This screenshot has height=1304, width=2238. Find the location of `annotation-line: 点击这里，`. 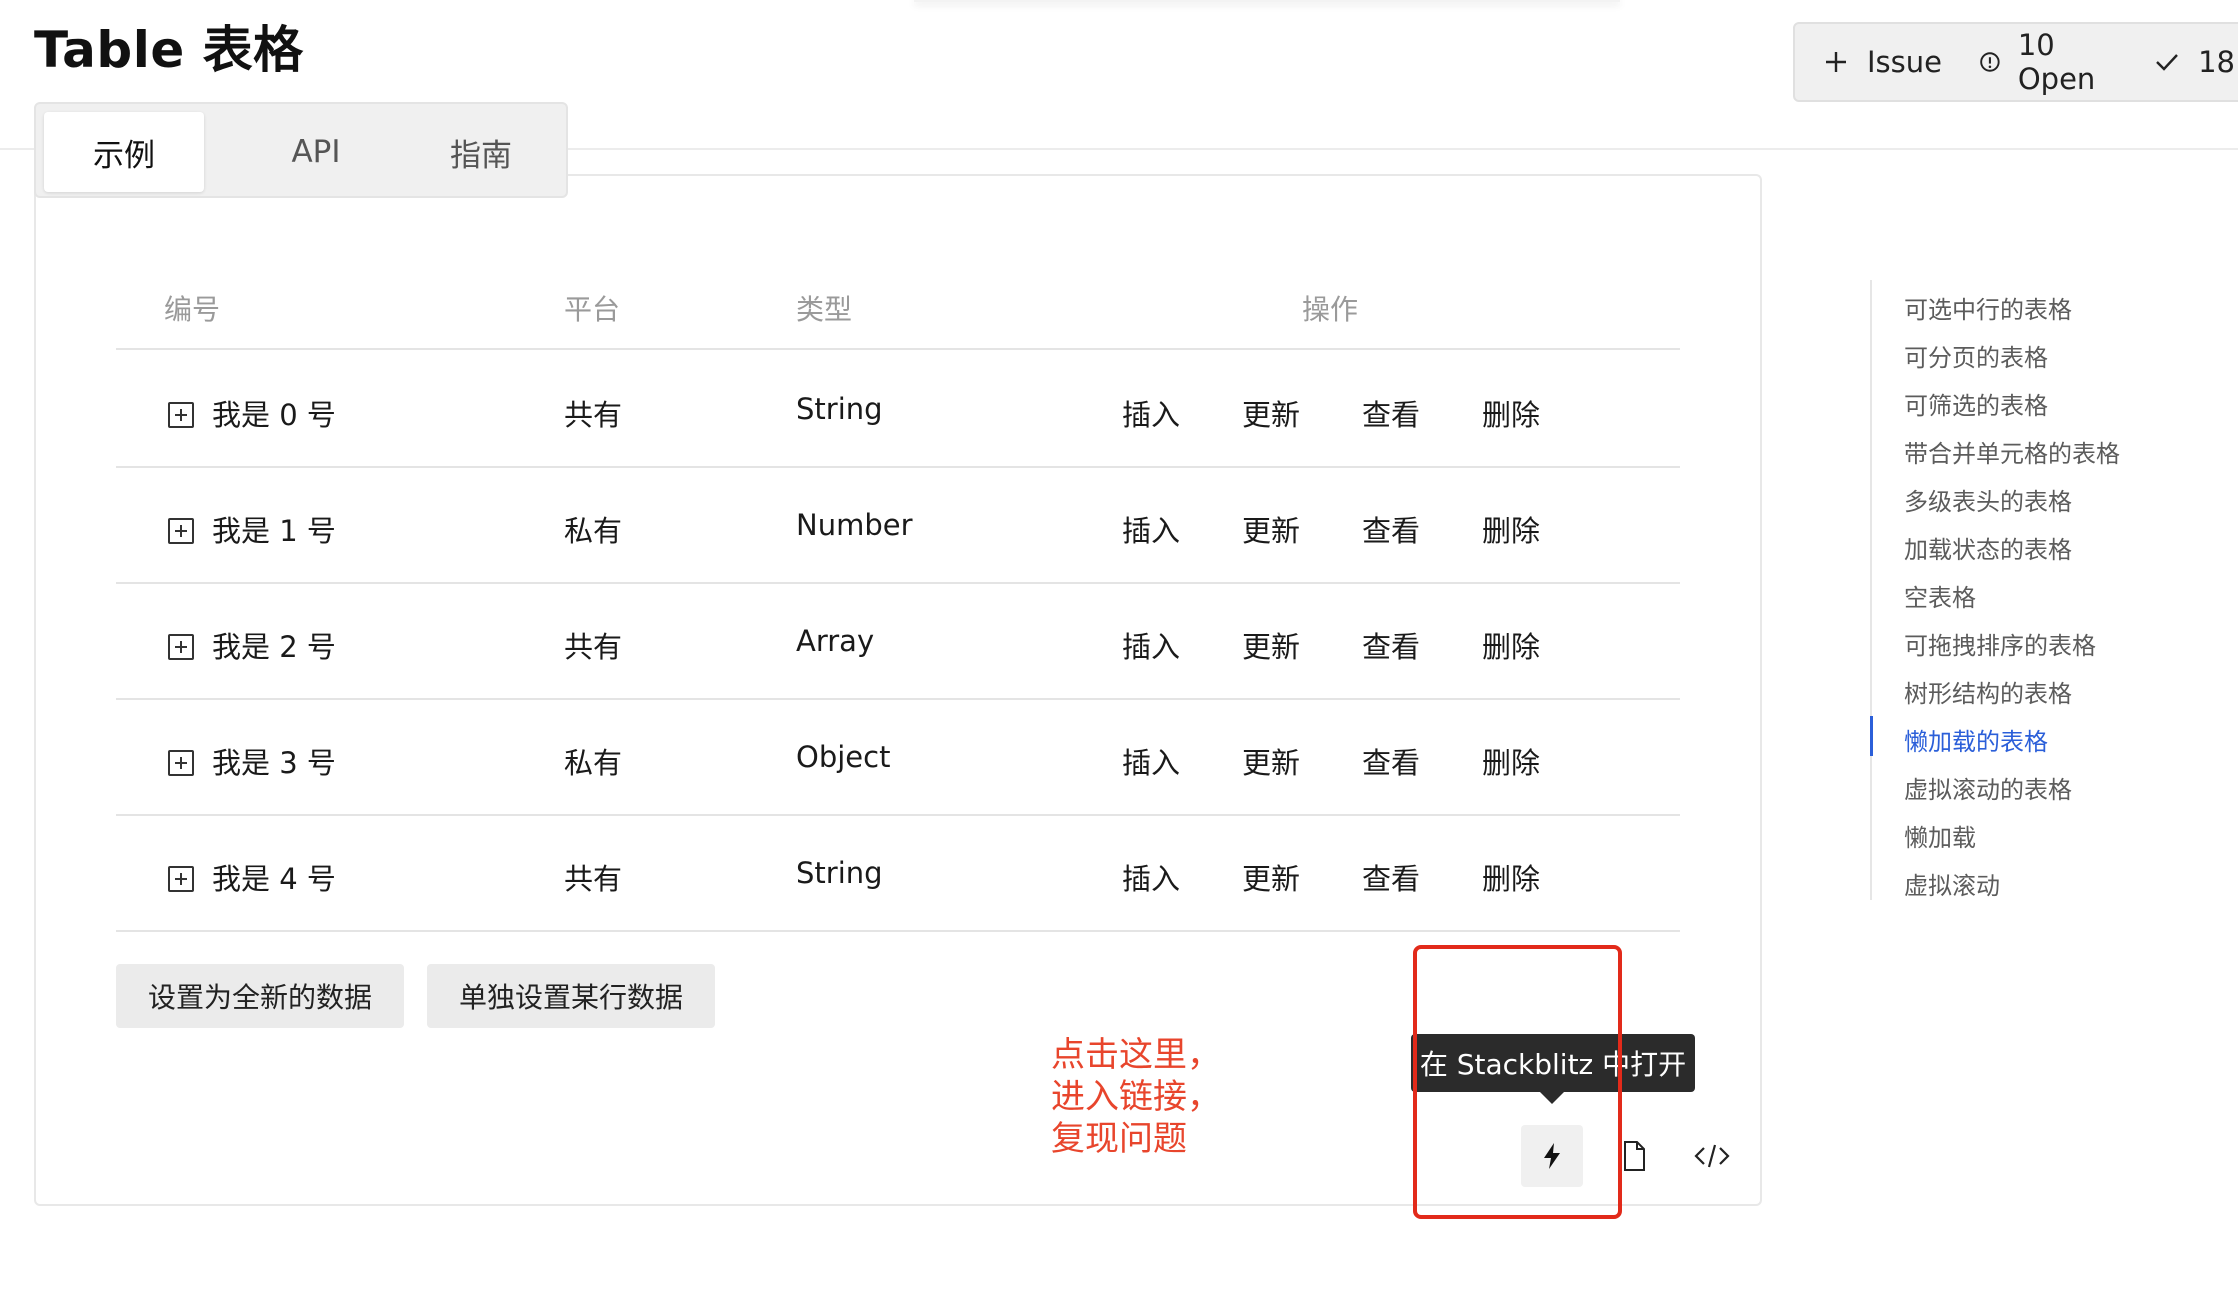

annotation-line: 点击这里， is located at coordinates (1136, 1055).